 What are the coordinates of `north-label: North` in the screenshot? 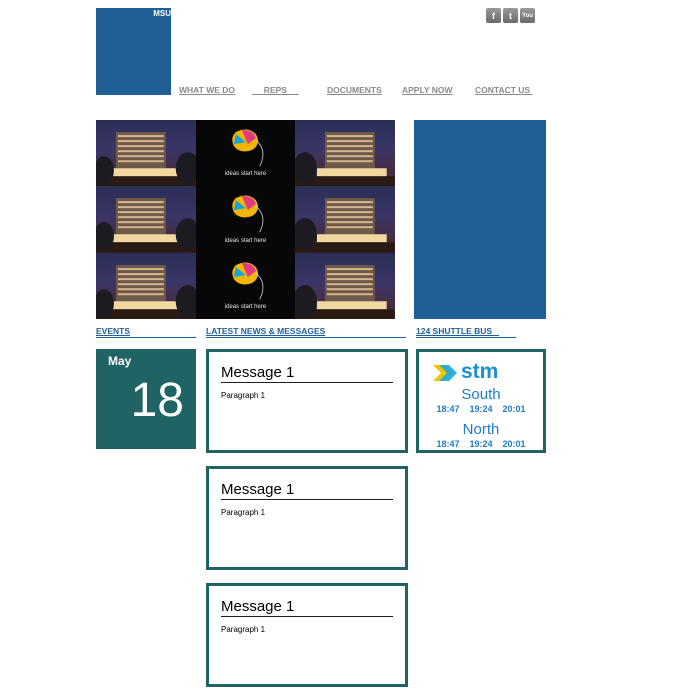 It's located at (481, 429).